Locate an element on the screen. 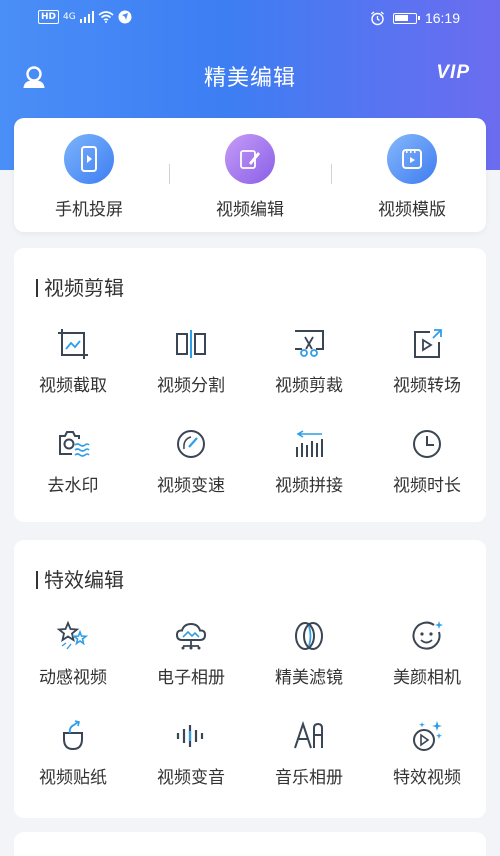 This screenshot has height=856, width=500. tool-label: 动感视频 is located at coordinates (73, 678).